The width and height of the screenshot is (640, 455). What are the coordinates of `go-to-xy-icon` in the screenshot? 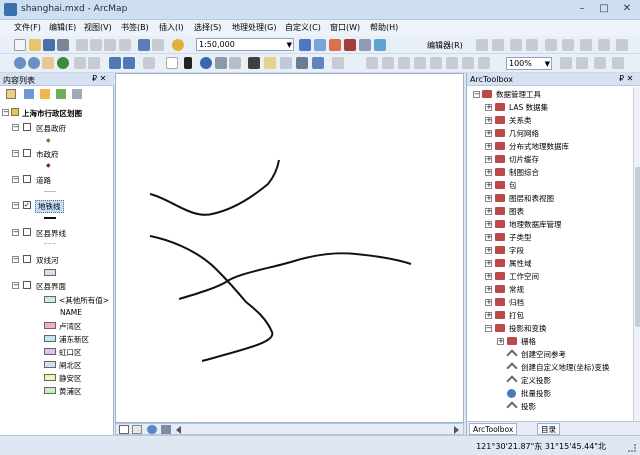 It's located at (235, 63).